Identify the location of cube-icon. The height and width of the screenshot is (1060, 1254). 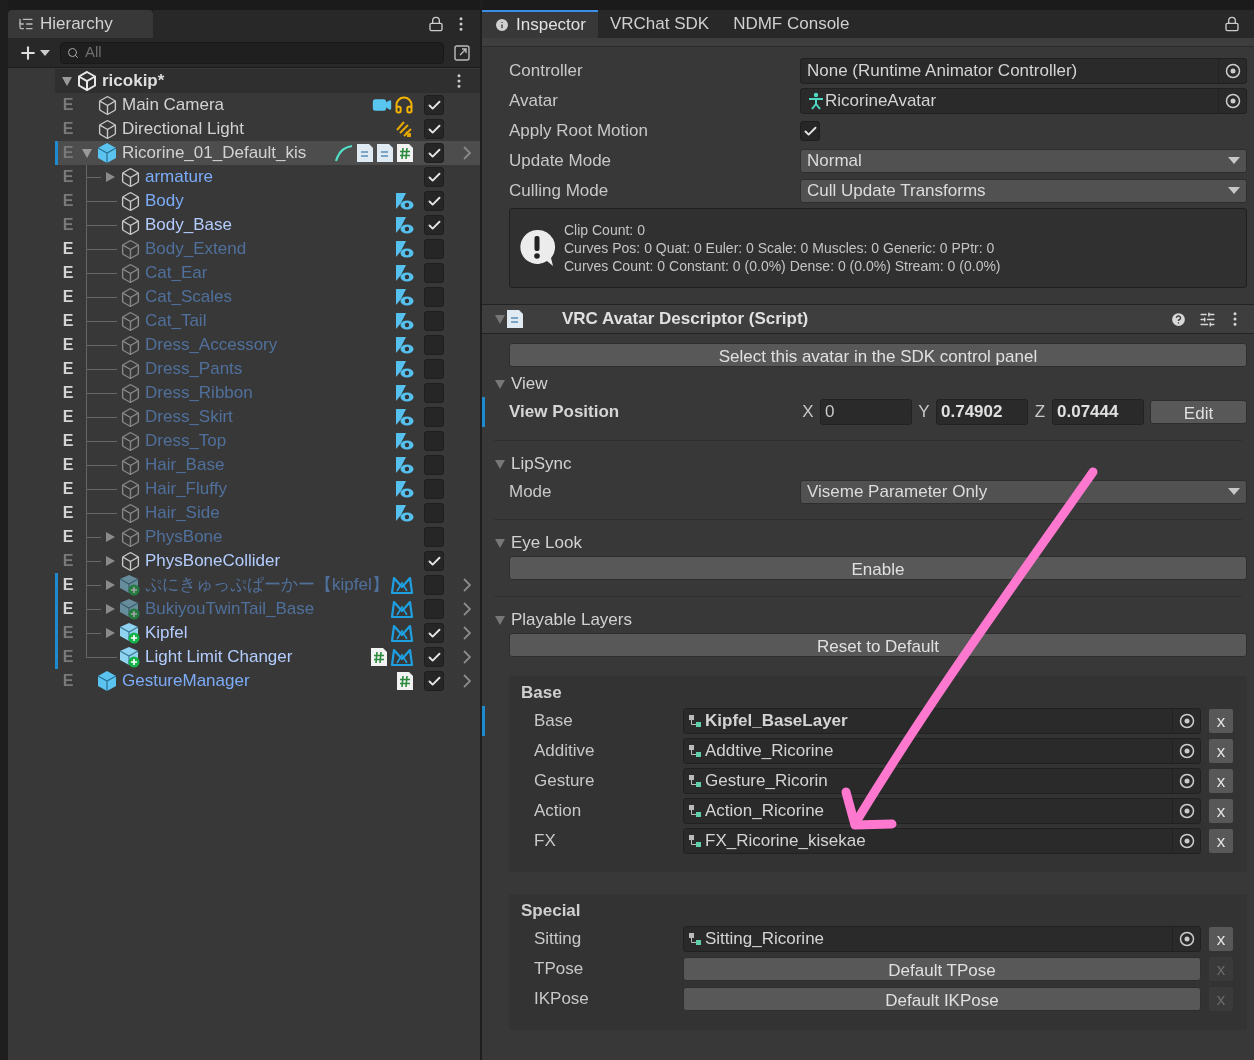
(130, 369).